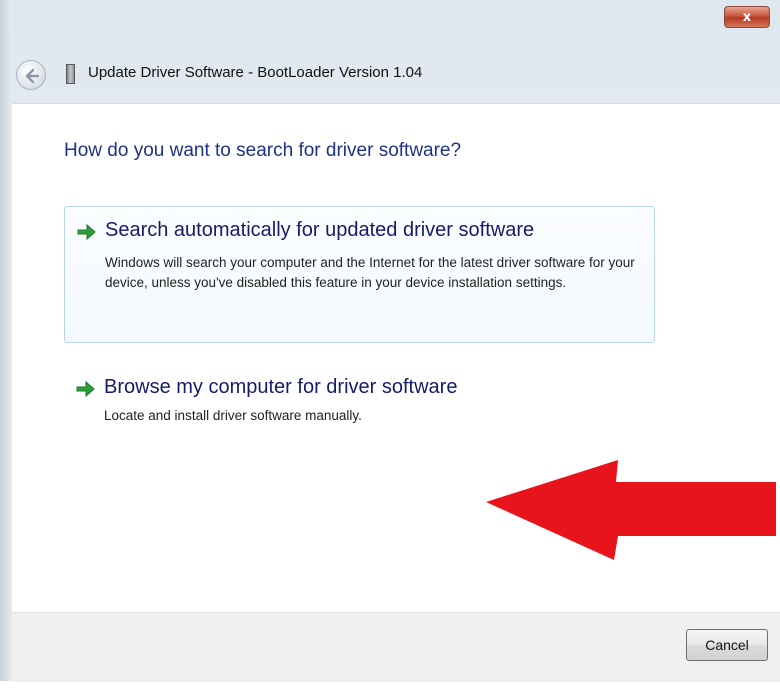  I want to click on window-frame-left, so click(6, 340).